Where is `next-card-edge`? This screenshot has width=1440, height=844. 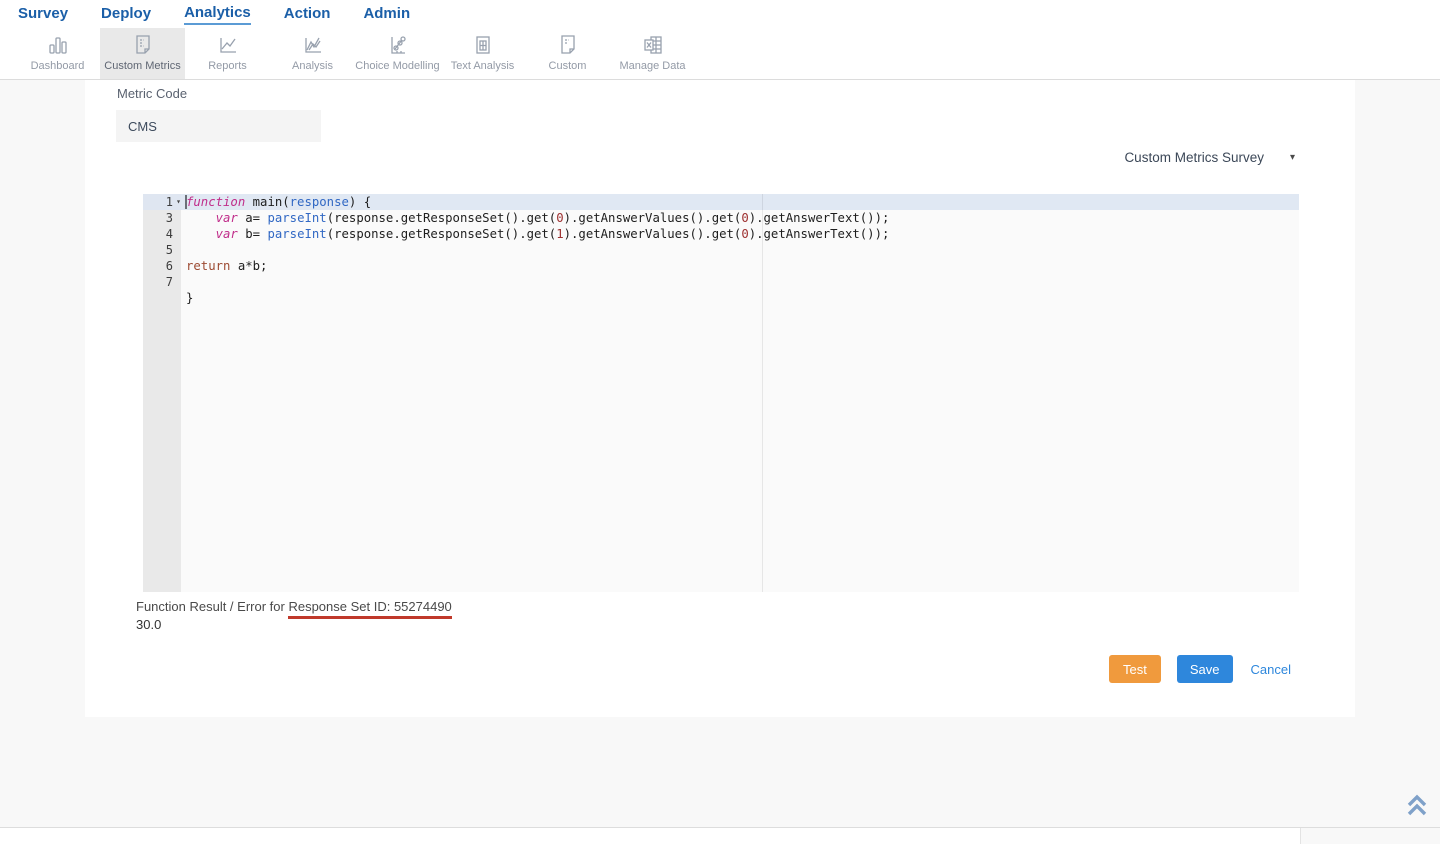 next-card-edge is located at coordinates (1370, 836).